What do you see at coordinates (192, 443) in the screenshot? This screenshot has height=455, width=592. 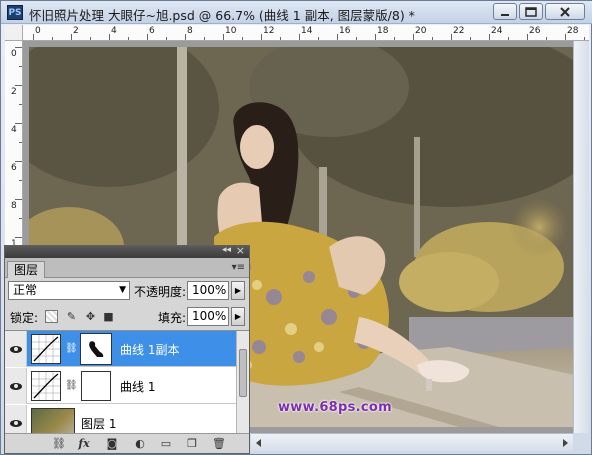 I see `new-layer-icon: ❐` at bounding box center [192, 443].